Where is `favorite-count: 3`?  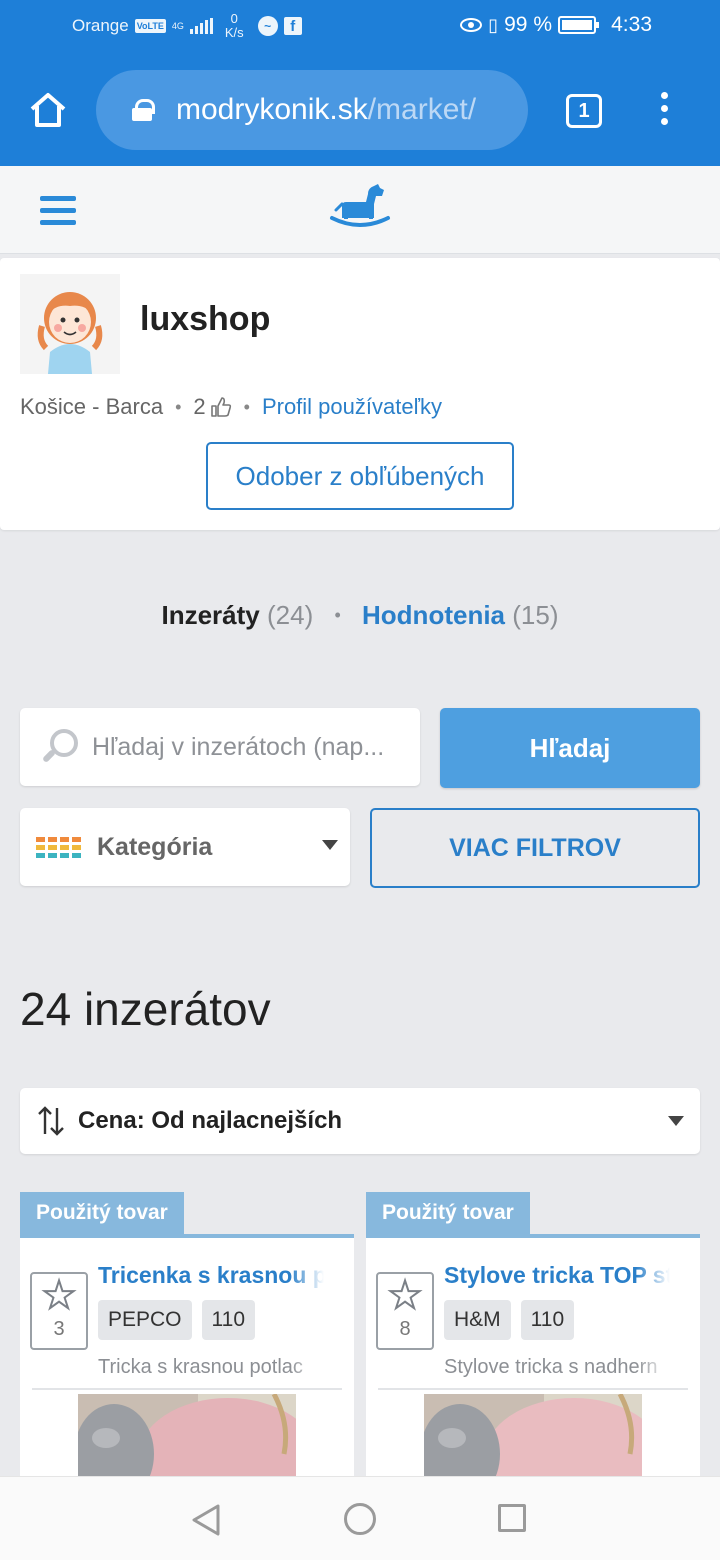 favorite-count: 3 is located at coordinates (59, 1329).